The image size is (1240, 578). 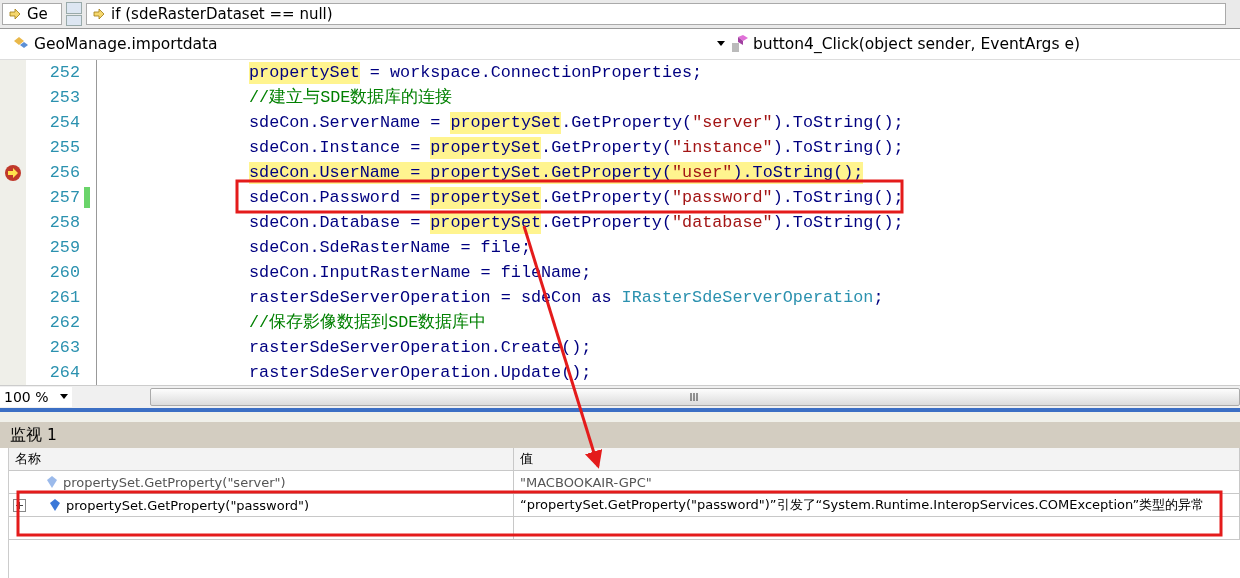 I want to click on code-line: sdeCon.ServerName = propertySet.GetProperty("server").ToString();, so click(x=576, y=122).